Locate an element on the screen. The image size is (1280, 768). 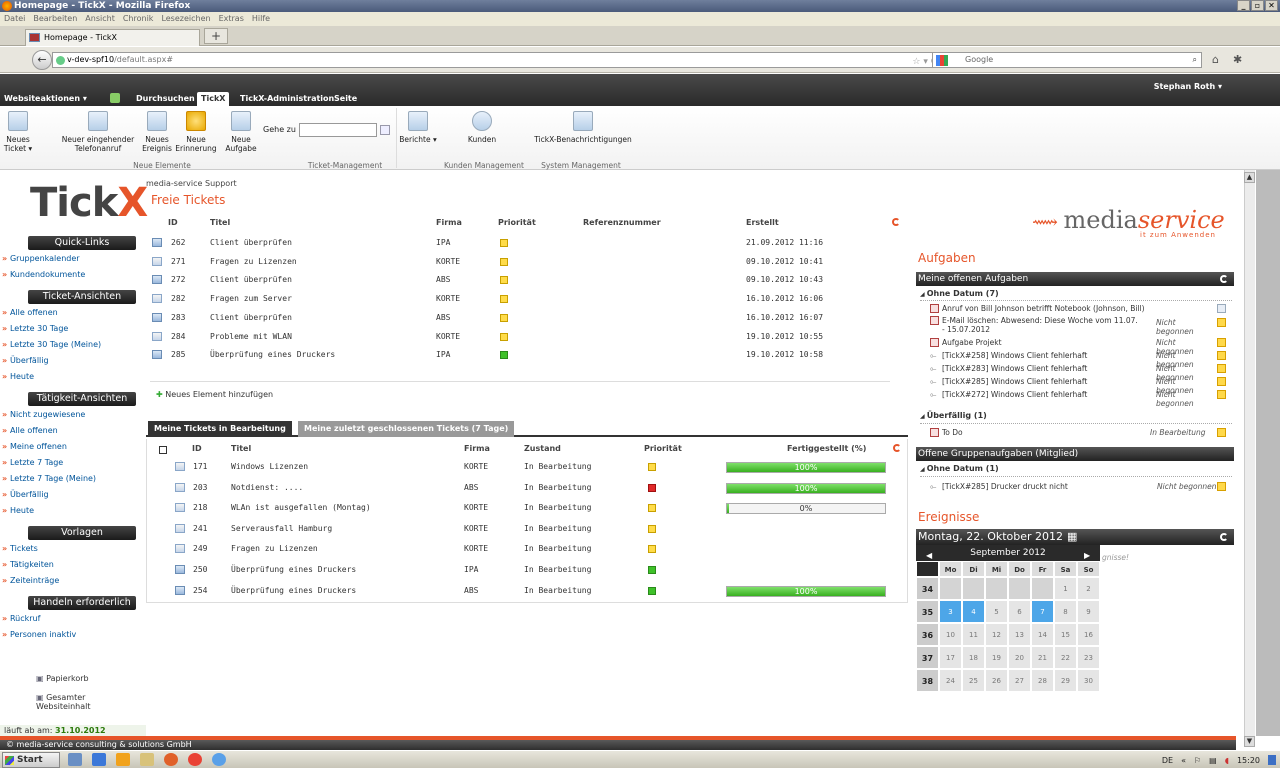
calendar-day: 30 is located at coordinates (1088, 680).